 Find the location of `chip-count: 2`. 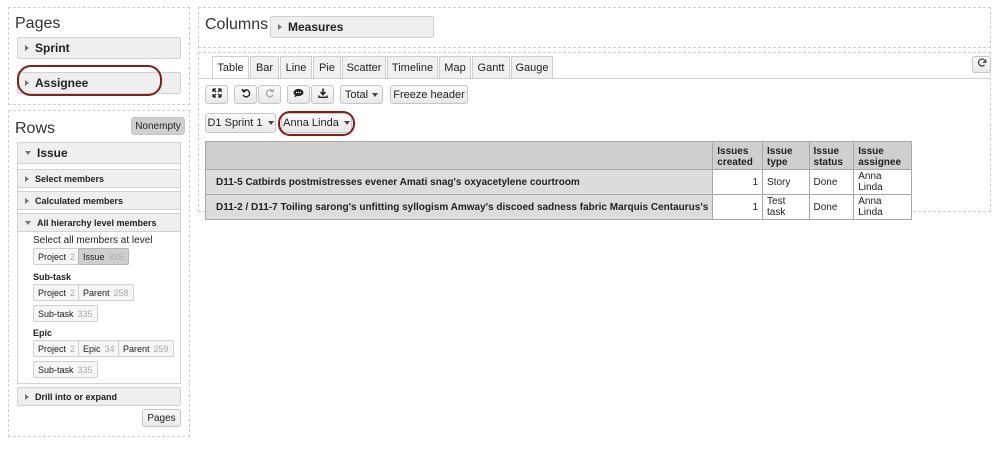

chip-count: 2 is located at coordinates (73, 292).